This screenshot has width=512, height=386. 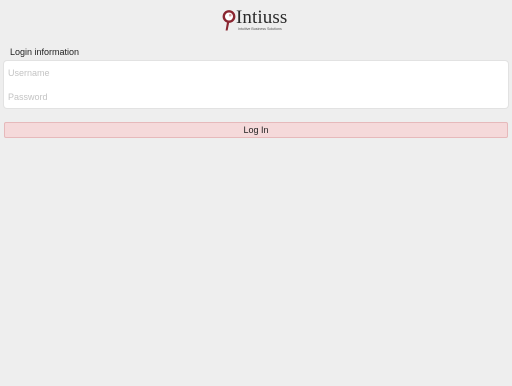 I want to click on login-card, so click(x=256, y=84).